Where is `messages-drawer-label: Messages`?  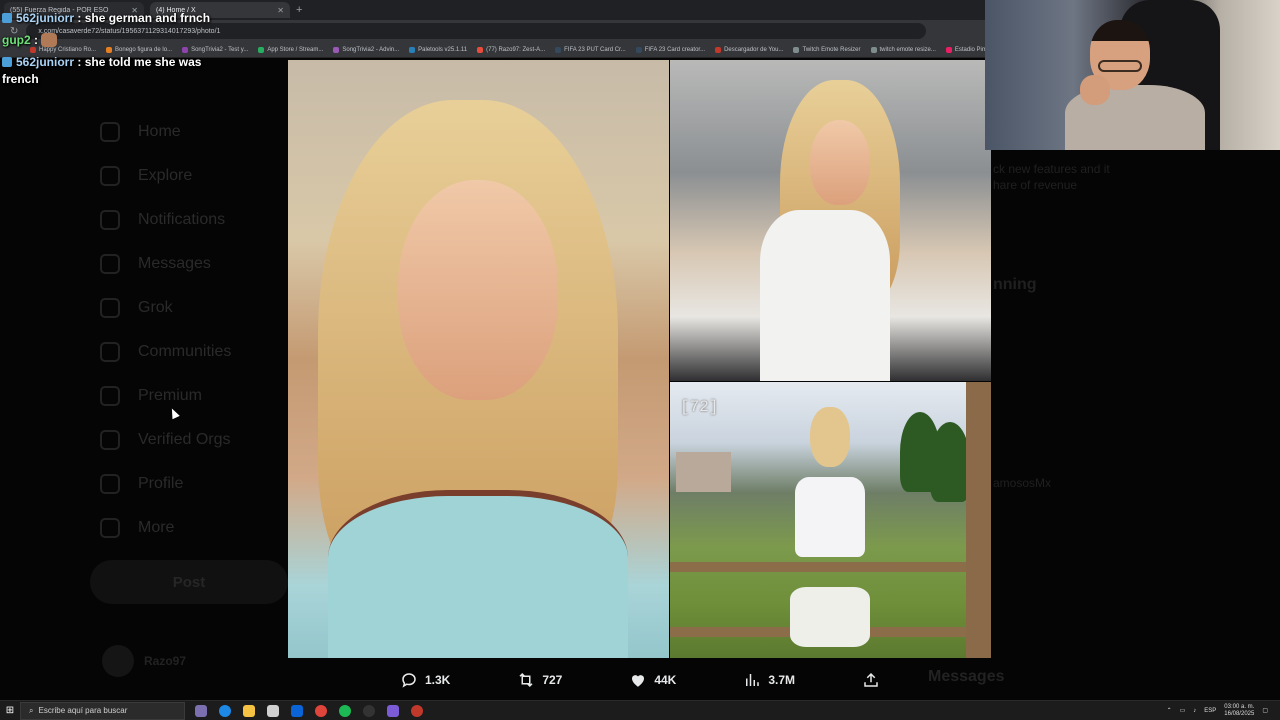
messages-drawer-label: Messages is located at coordinates (966, 677).